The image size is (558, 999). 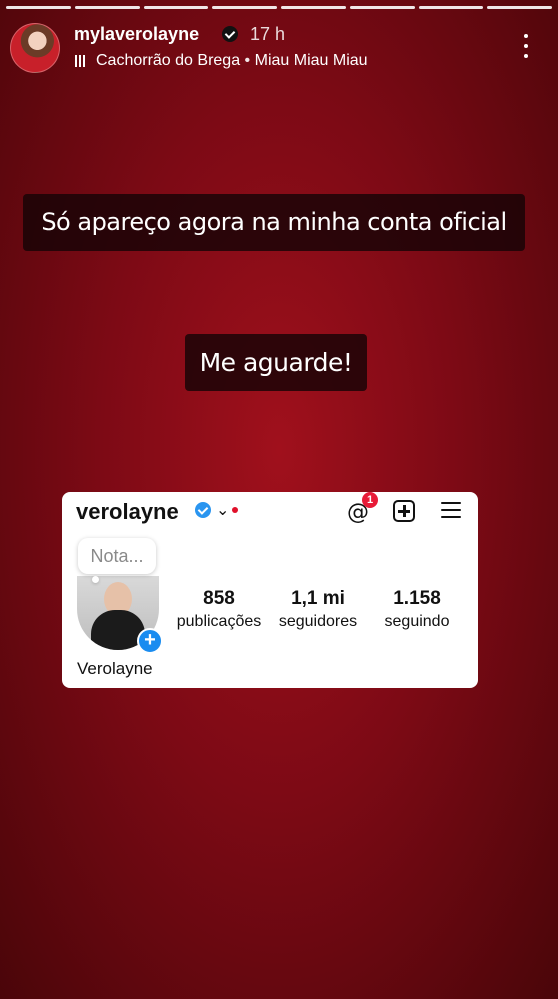 I want to click on story-username: mylaverolayne, so click(x=136, y=34).